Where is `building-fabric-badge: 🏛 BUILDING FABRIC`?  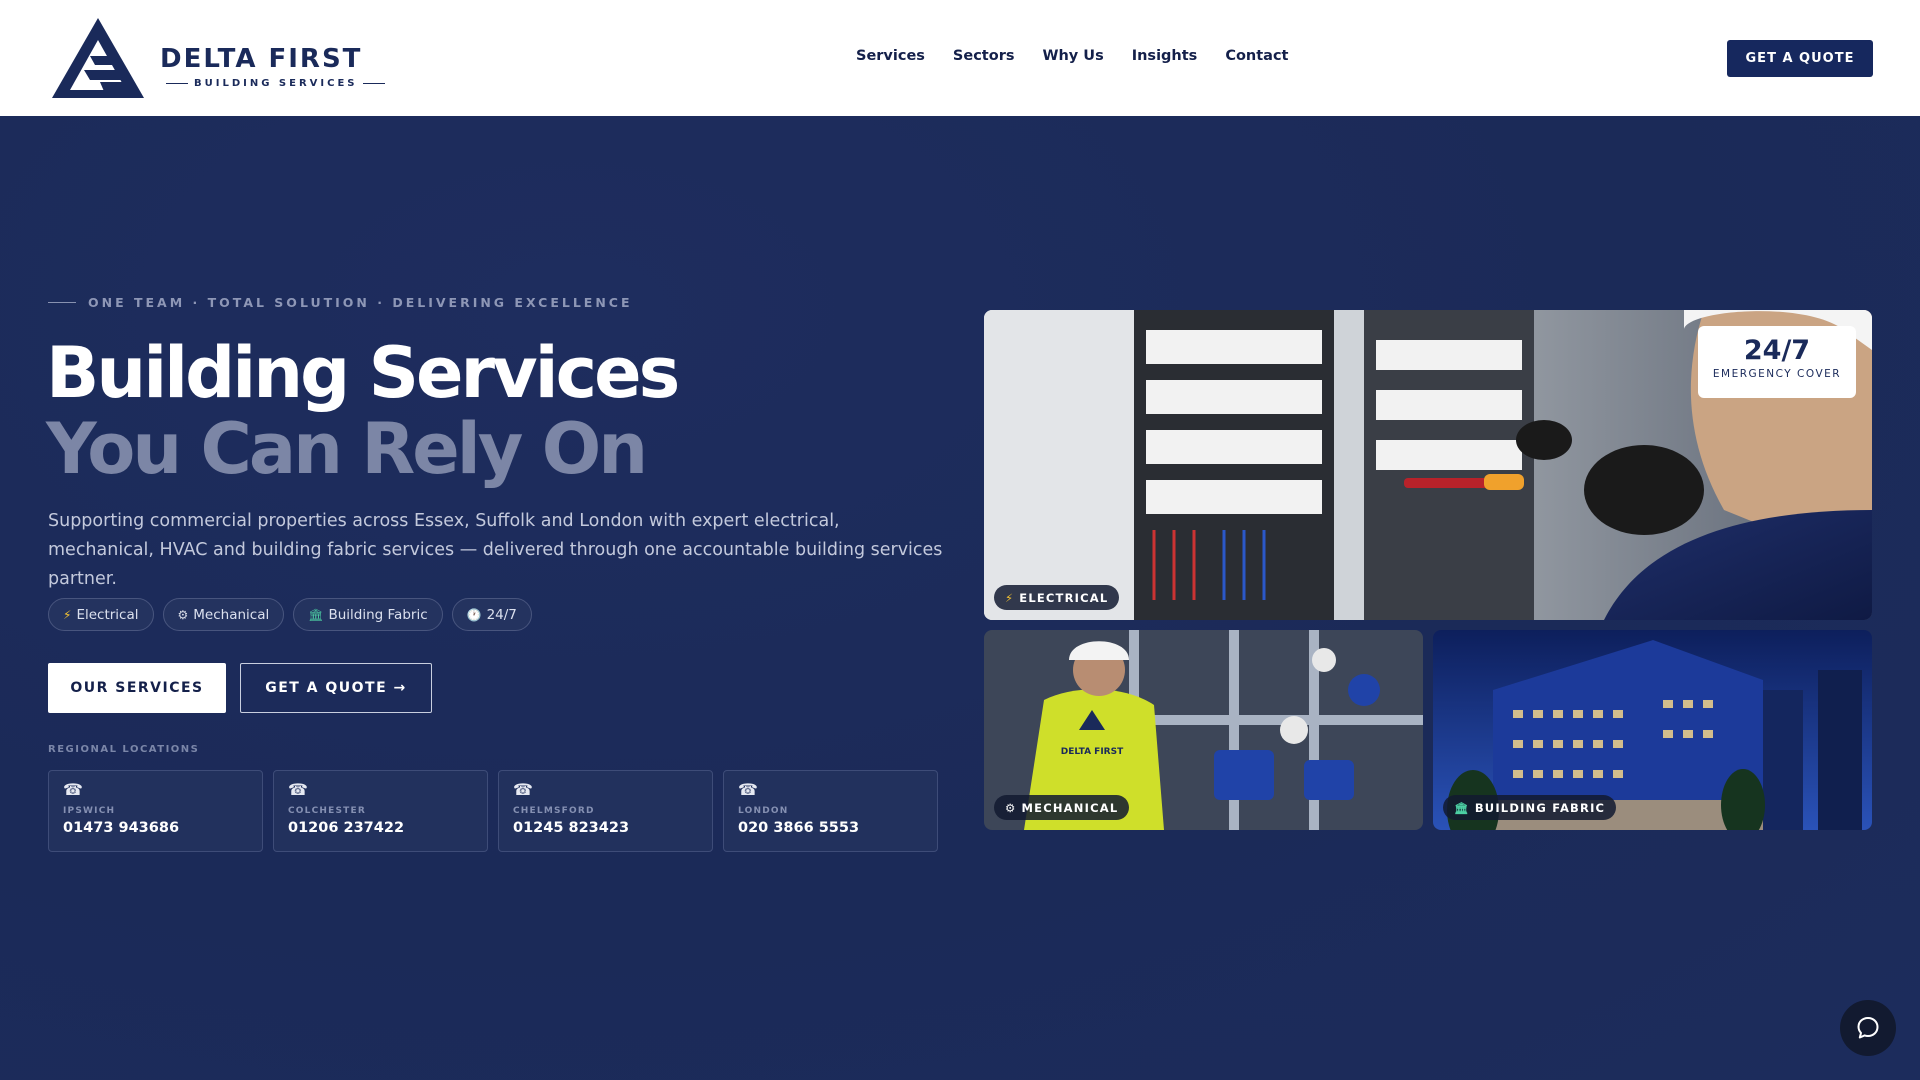
building-fabric-badge: 🏛 BUILDING FABRIC is located at coordinates (1530, 807).